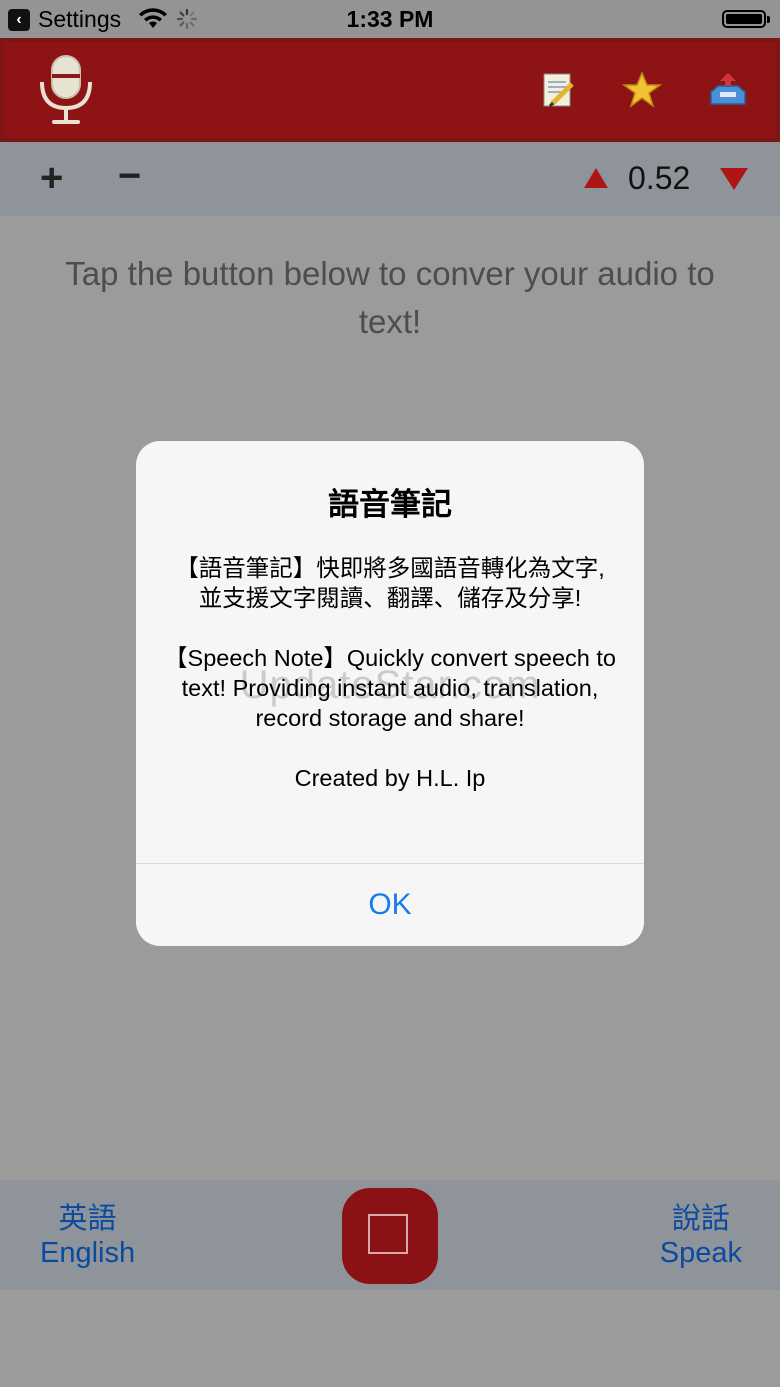 The width and height of the screenshot is (780, 1387). What do you see at coordinates (390, 504) in the screenshot?
I see `alert-title: 語音筆記` at bounding box center [390, 504].